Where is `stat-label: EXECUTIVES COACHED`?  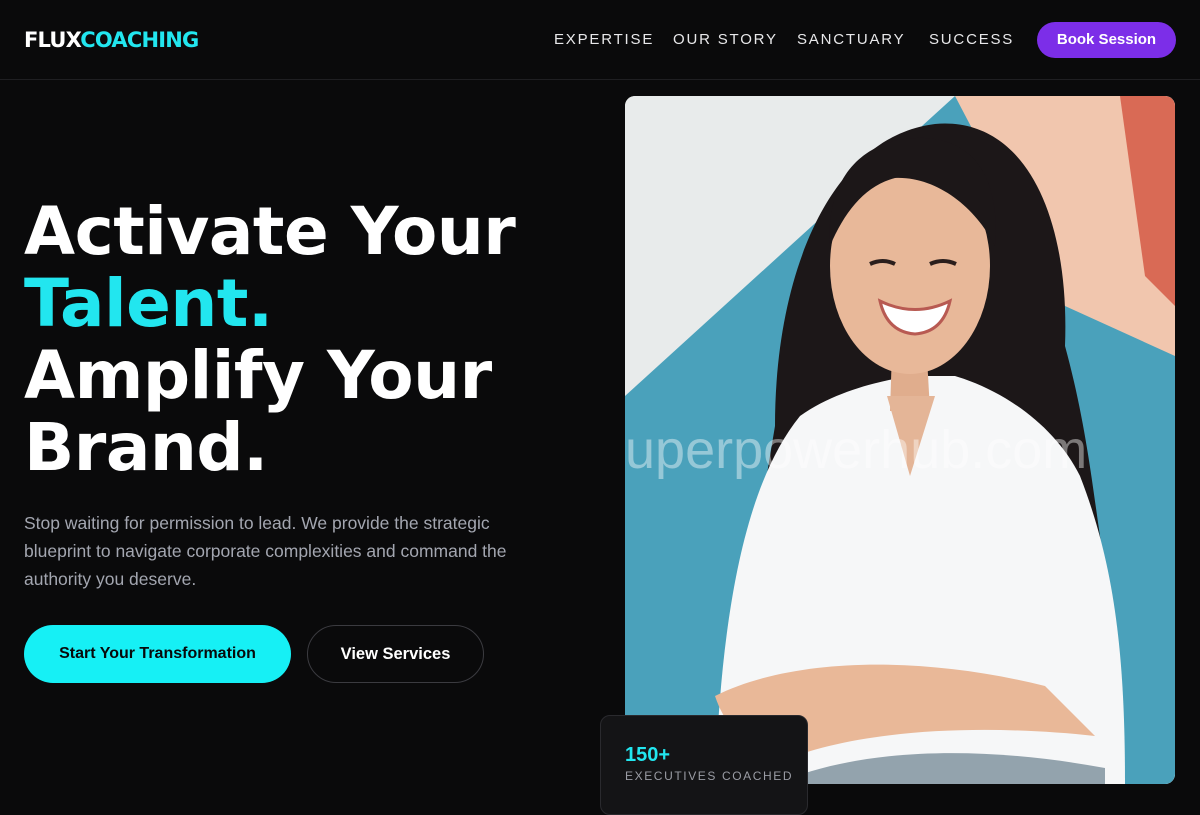 stat-label: EXECUTIVES COACHED is located at coordinates (709, 776).